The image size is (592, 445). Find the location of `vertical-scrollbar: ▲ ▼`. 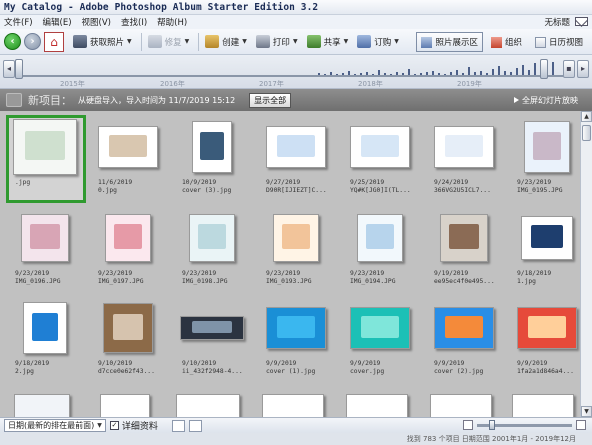

vertical-scrollbar: ▲ ▼ is located at coordinates (586, 264).